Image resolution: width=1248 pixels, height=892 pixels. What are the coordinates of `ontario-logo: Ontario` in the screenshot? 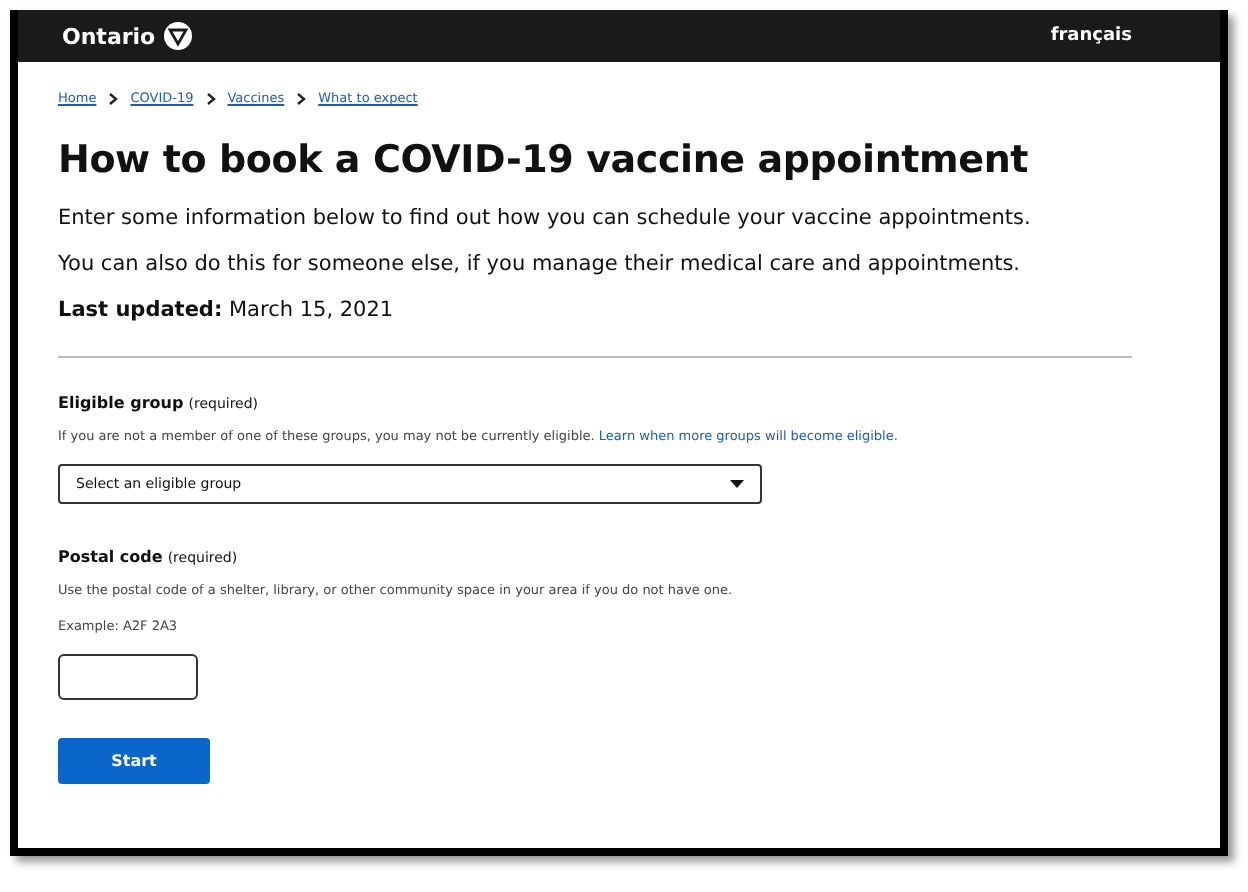 It's located at (109, 36).